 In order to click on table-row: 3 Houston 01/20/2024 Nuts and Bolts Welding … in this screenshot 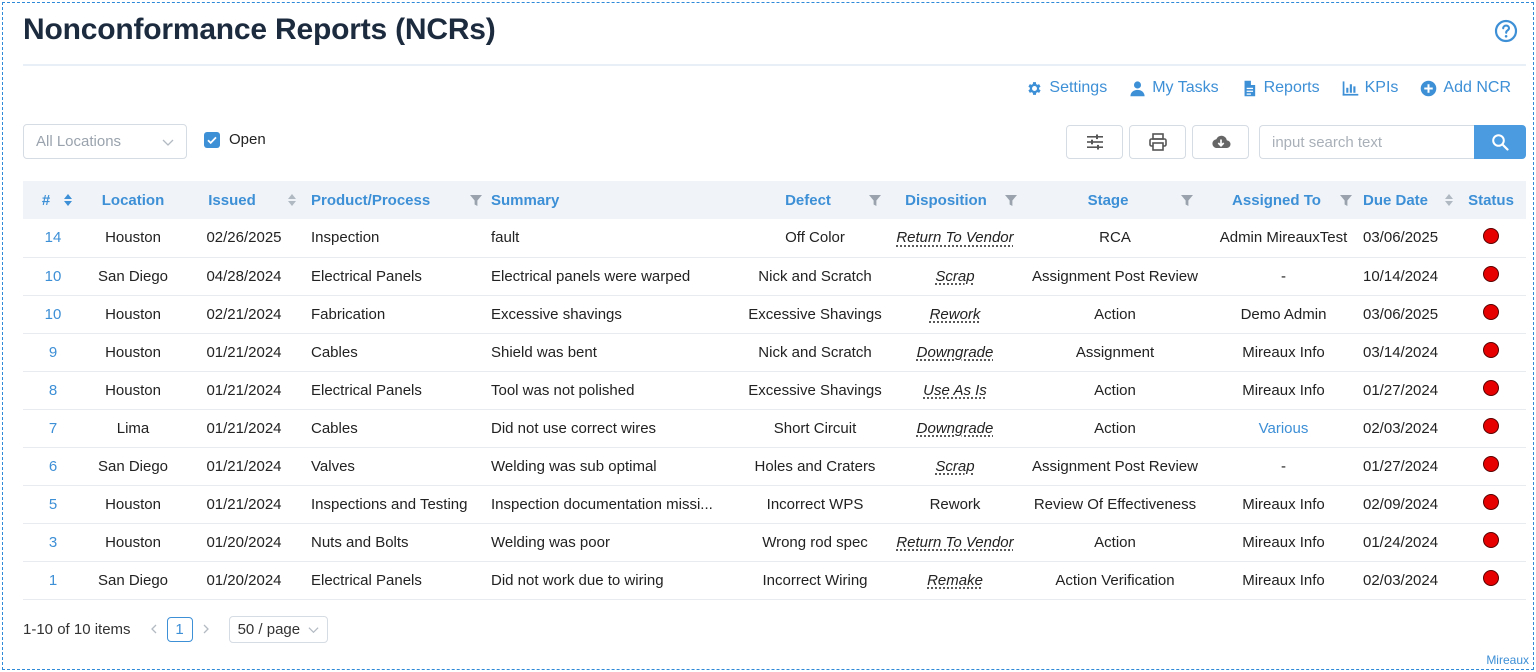, I will do `click(774, 542)`.